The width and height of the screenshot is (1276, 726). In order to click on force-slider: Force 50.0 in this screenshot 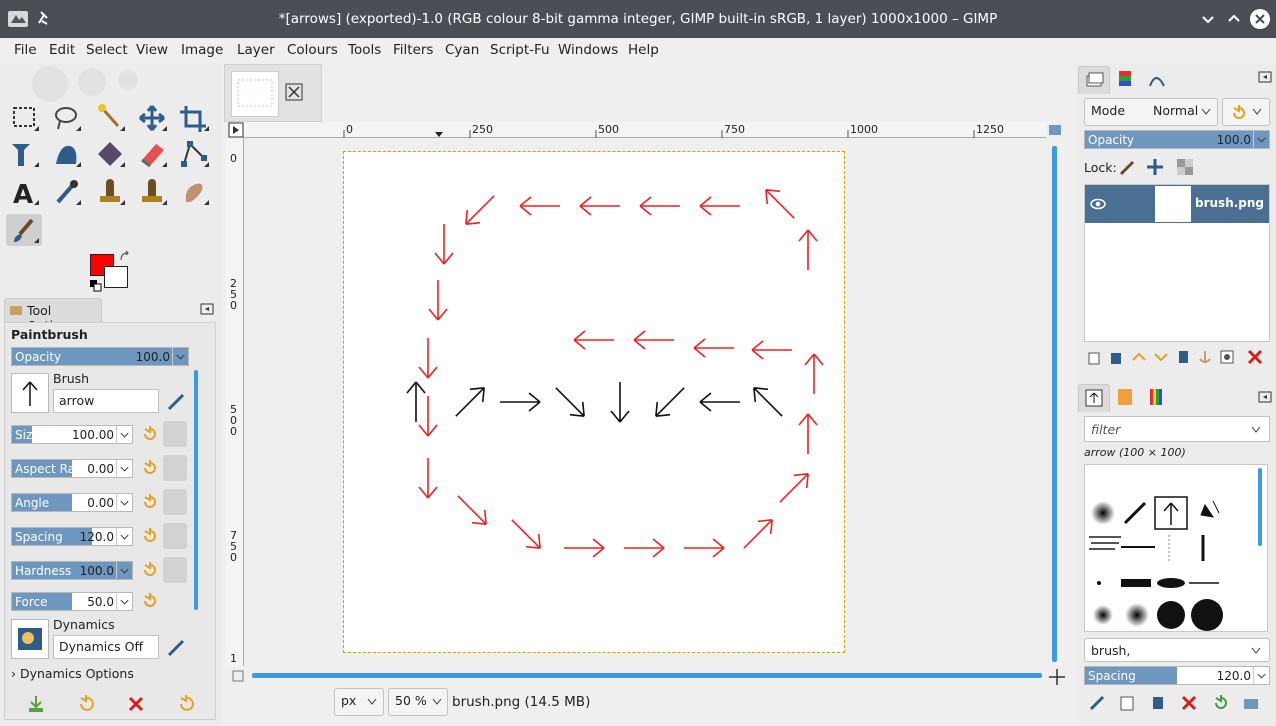, I will do `click(72, 601)`.